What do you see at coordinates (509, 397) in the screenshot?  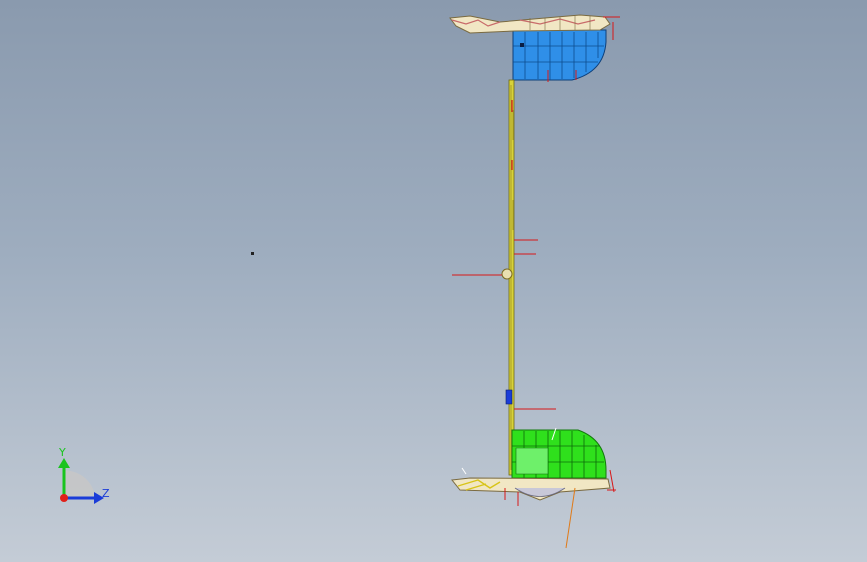 I see `rod-blue-component` at bounding box center [509, 397].